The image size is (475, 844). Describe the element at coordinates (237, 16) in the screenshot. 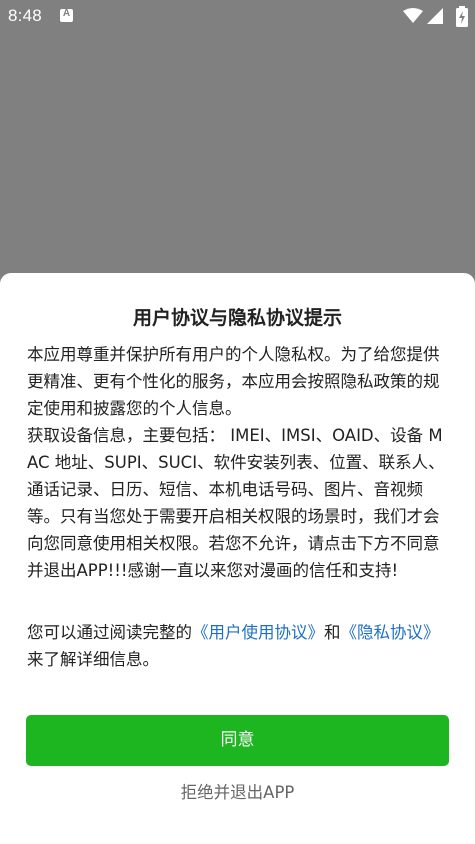

I see `status-bar: 8:48 A` at that location.